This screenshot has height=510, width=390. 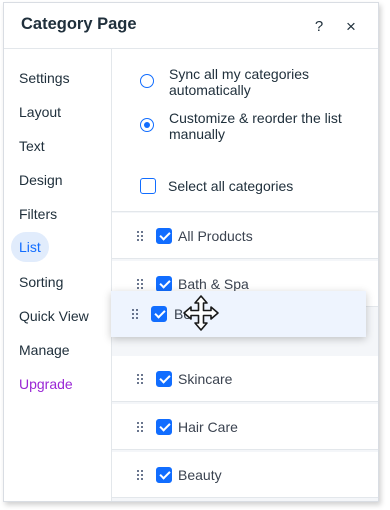 I want to click on category-label: Beauty, so click(x=200, y=475).